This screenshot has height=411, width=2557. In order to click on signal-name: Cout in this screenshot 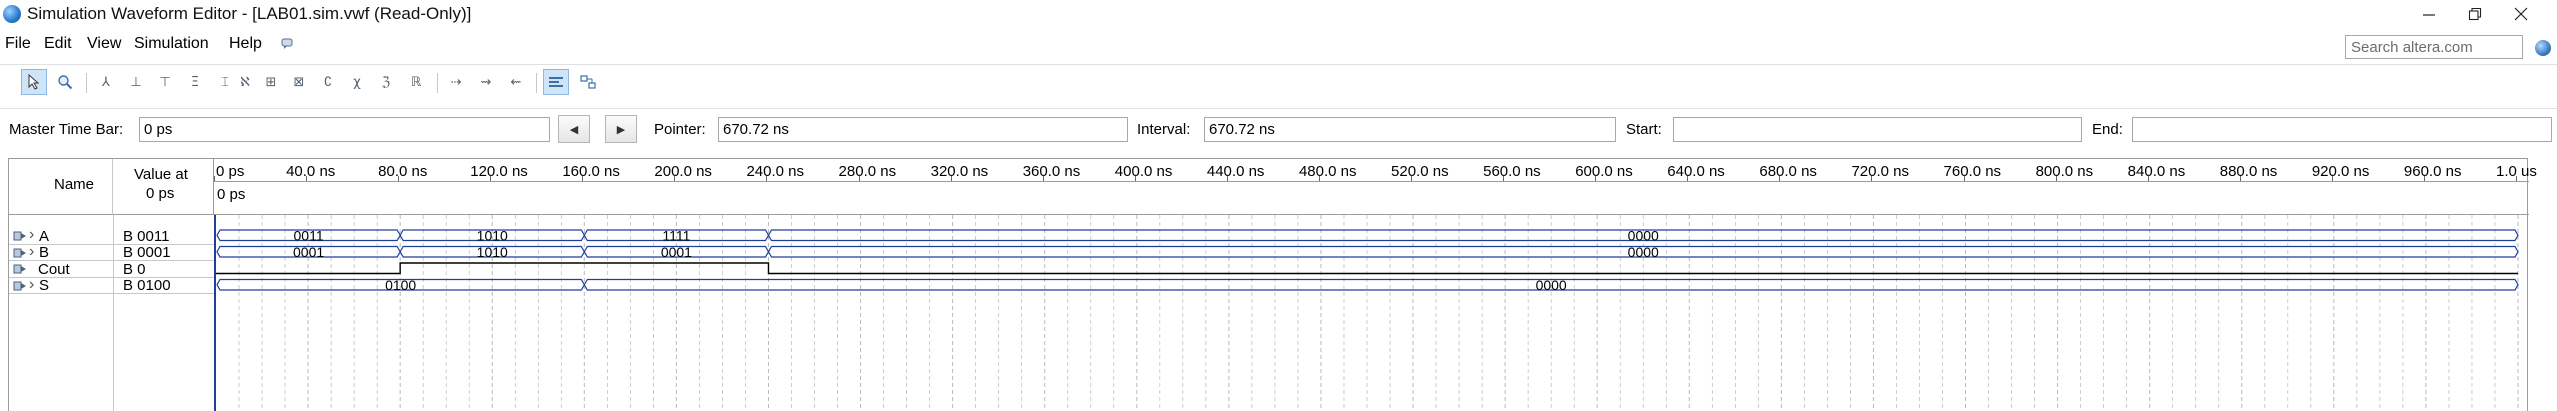, I will do `click(54, 269)`.